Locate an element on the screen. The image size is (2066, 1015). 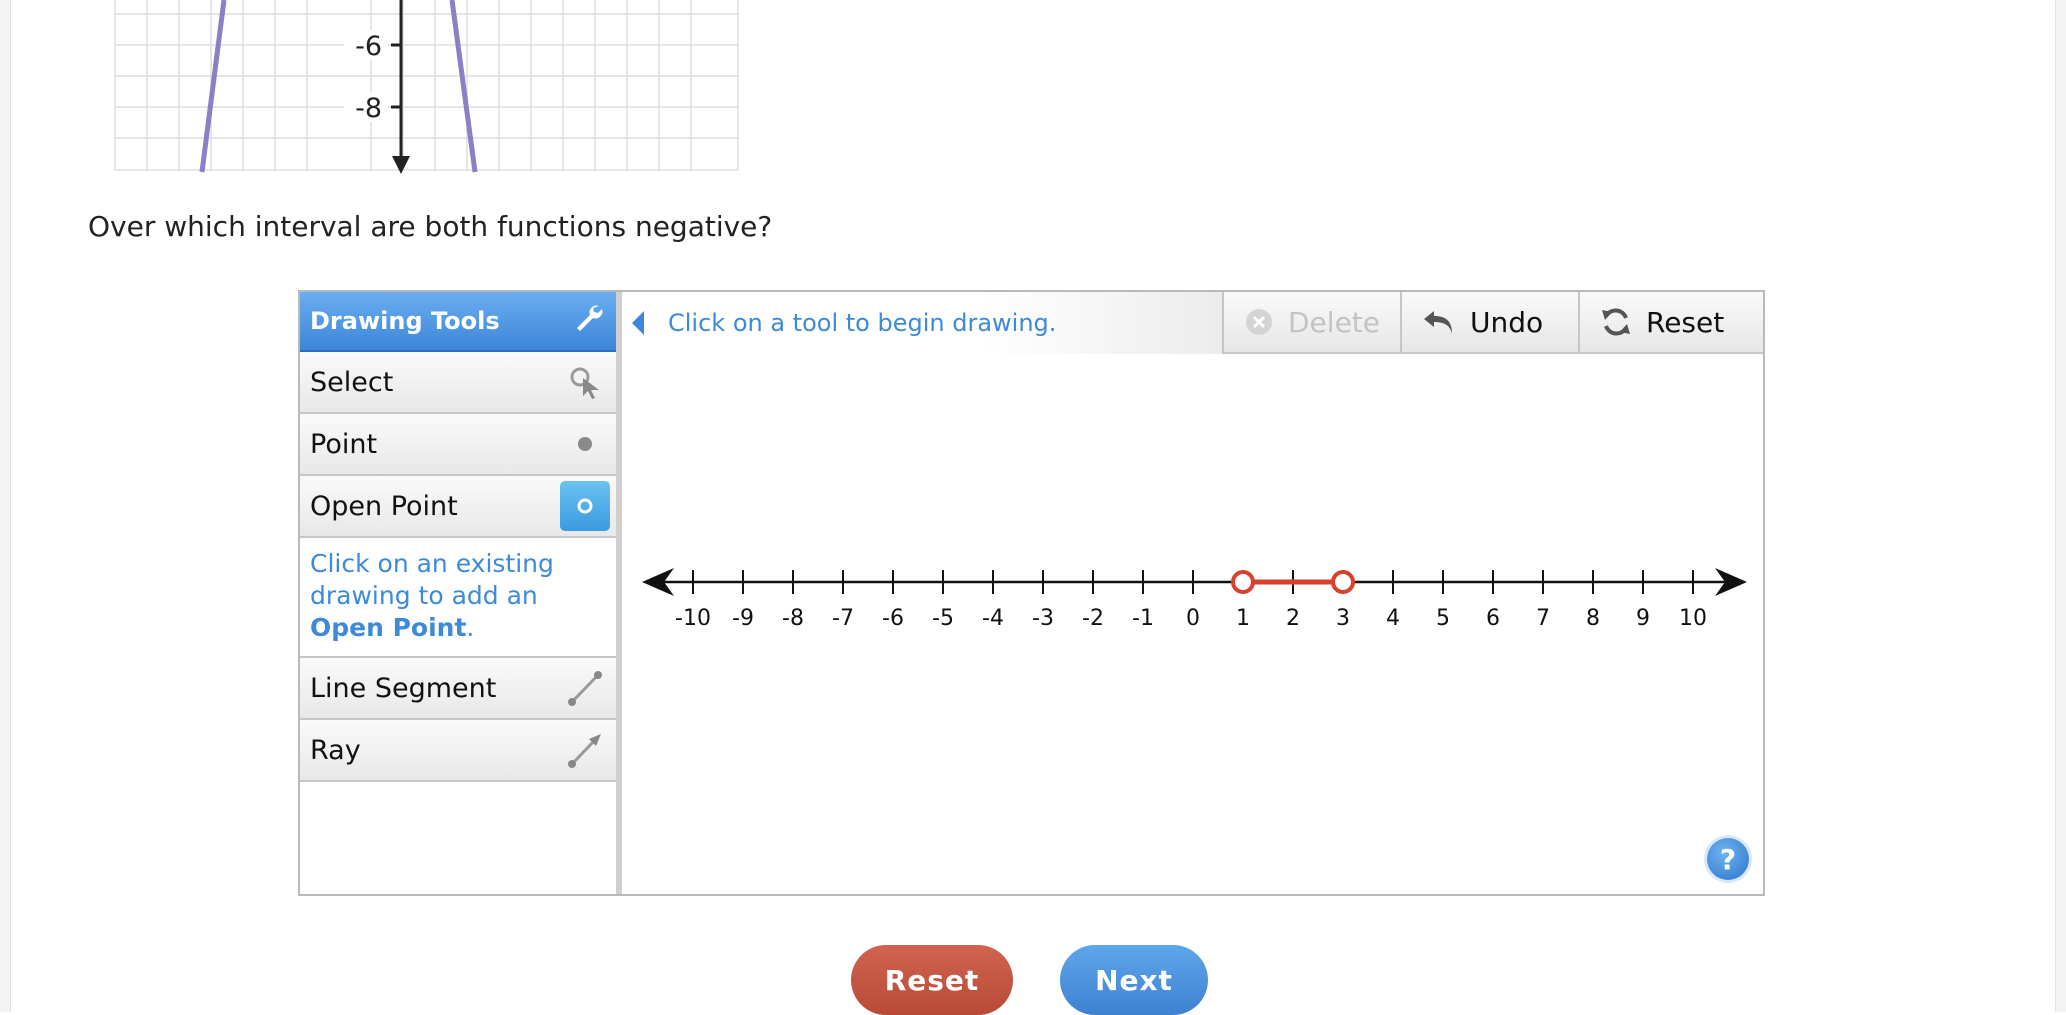
line-segment-icon is located at coordinates (585, 688).